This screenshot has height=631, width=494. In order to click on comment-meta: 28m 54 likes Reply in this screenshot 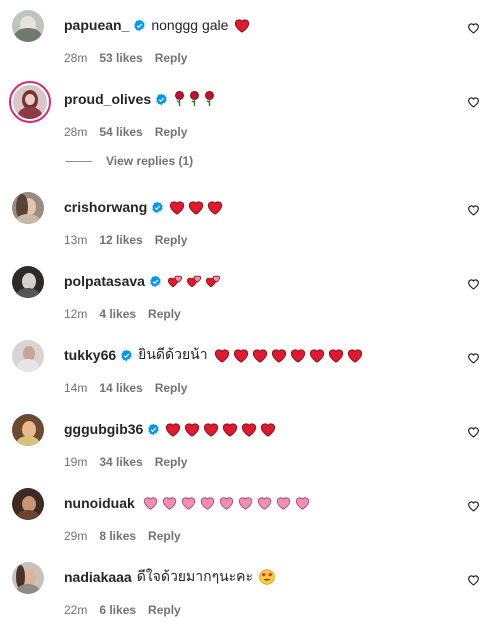, I will do `click(131, 132)`.